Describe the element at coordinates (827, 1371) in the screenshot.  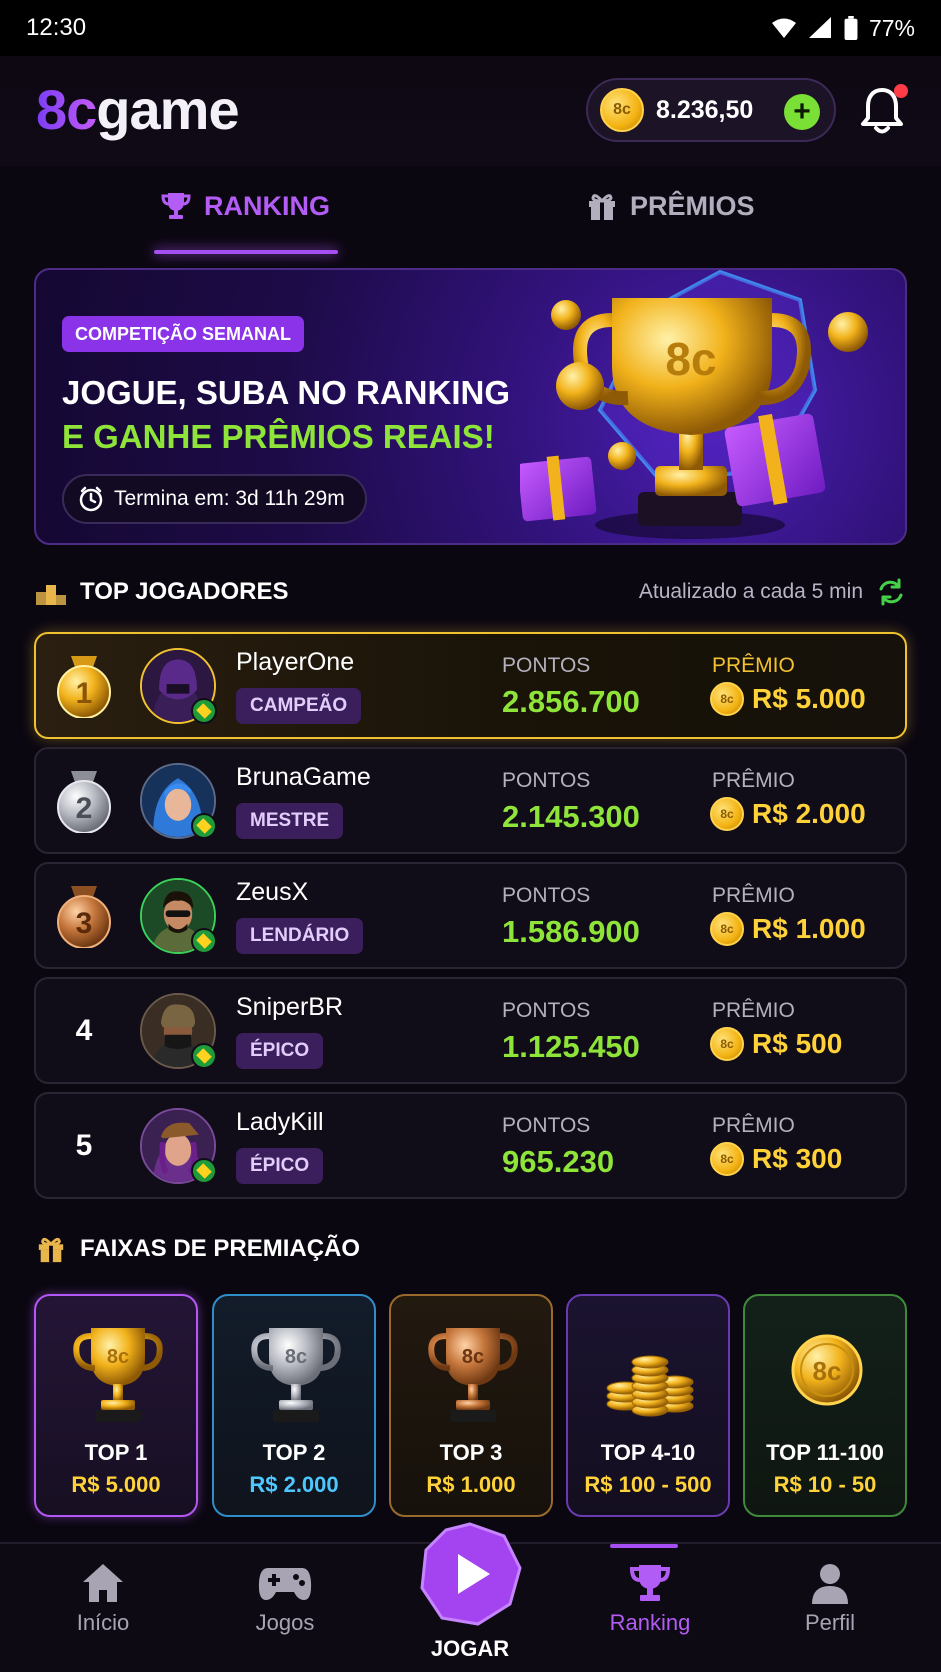
I see `coin-label: 8c` at that location.